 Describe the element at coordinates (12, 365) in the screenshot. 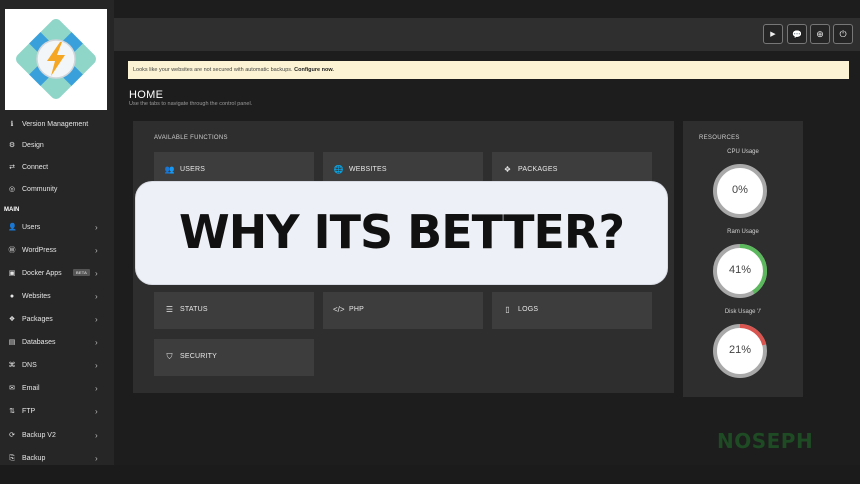

I see `dns-icon: ⌘` at that location.